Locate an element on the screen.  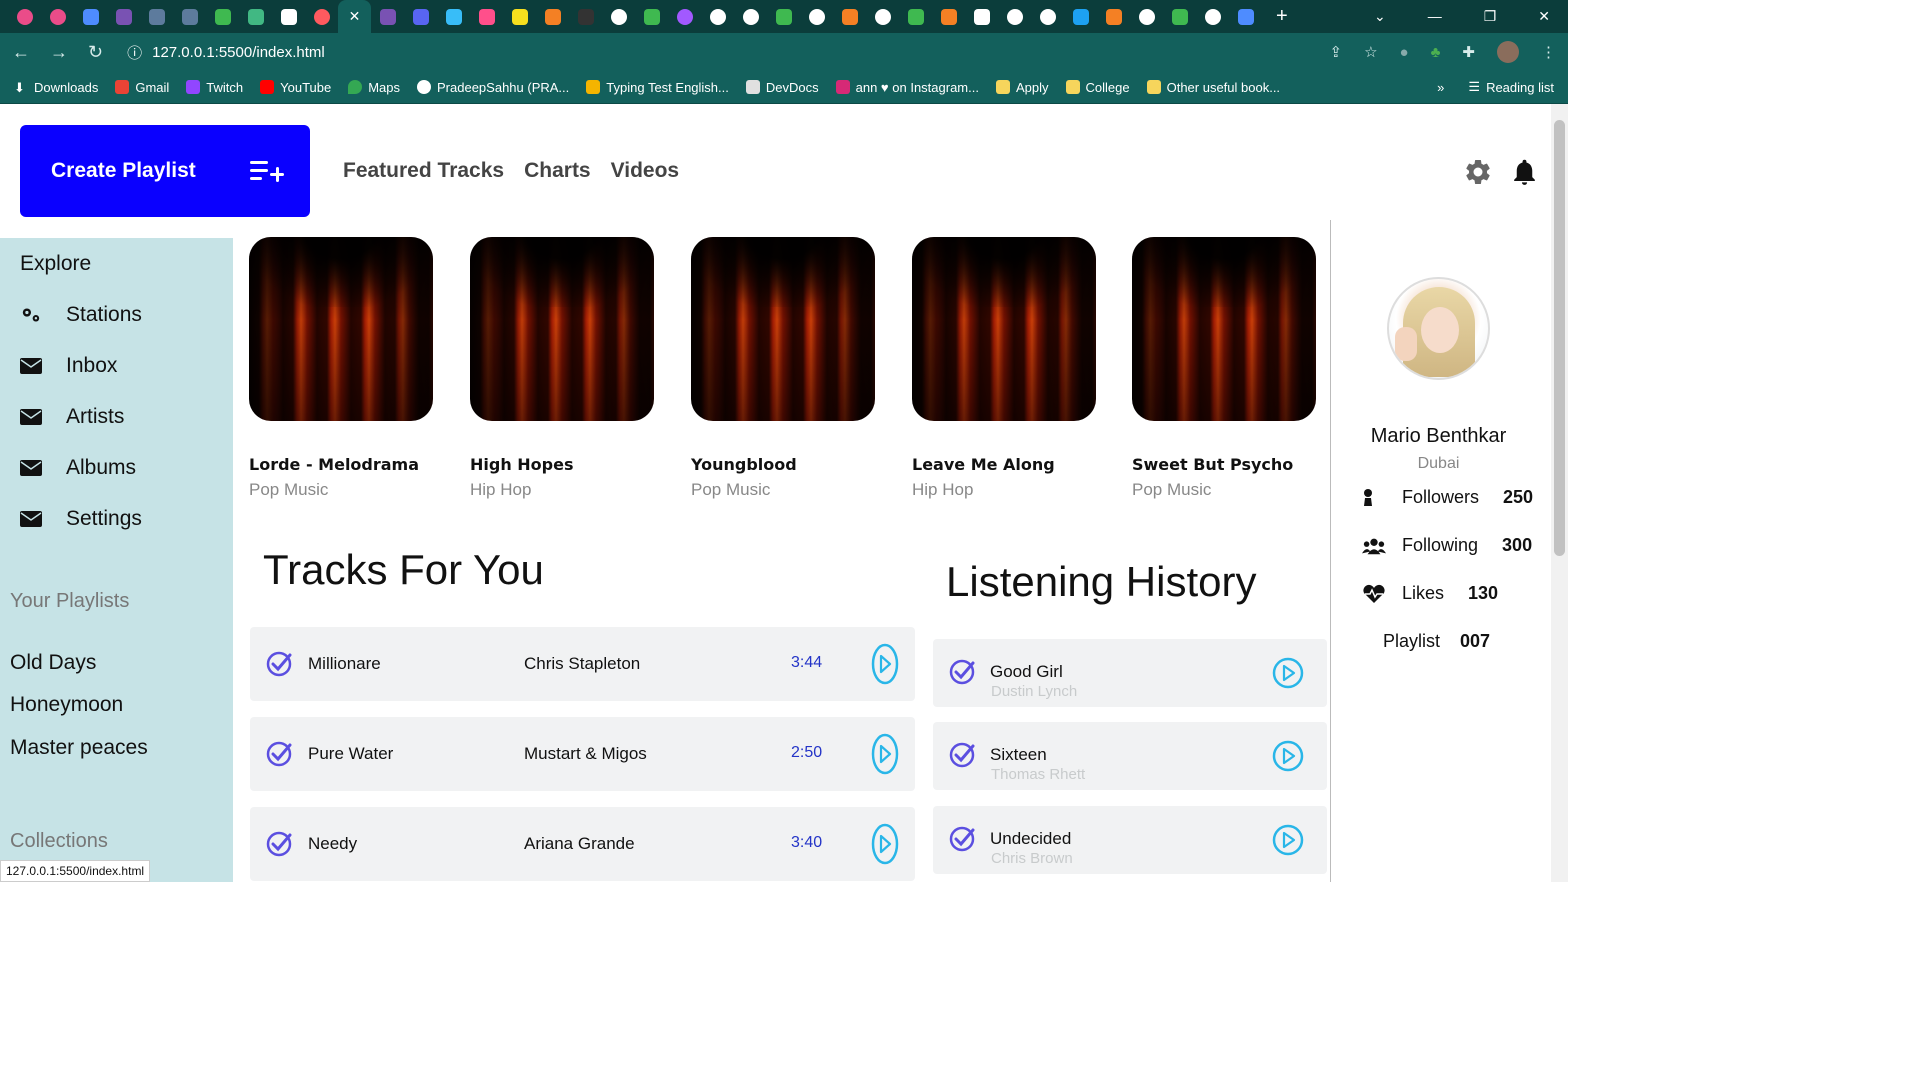
bookmark-devdocs: DevDocs is located at coordinates (782, 87).